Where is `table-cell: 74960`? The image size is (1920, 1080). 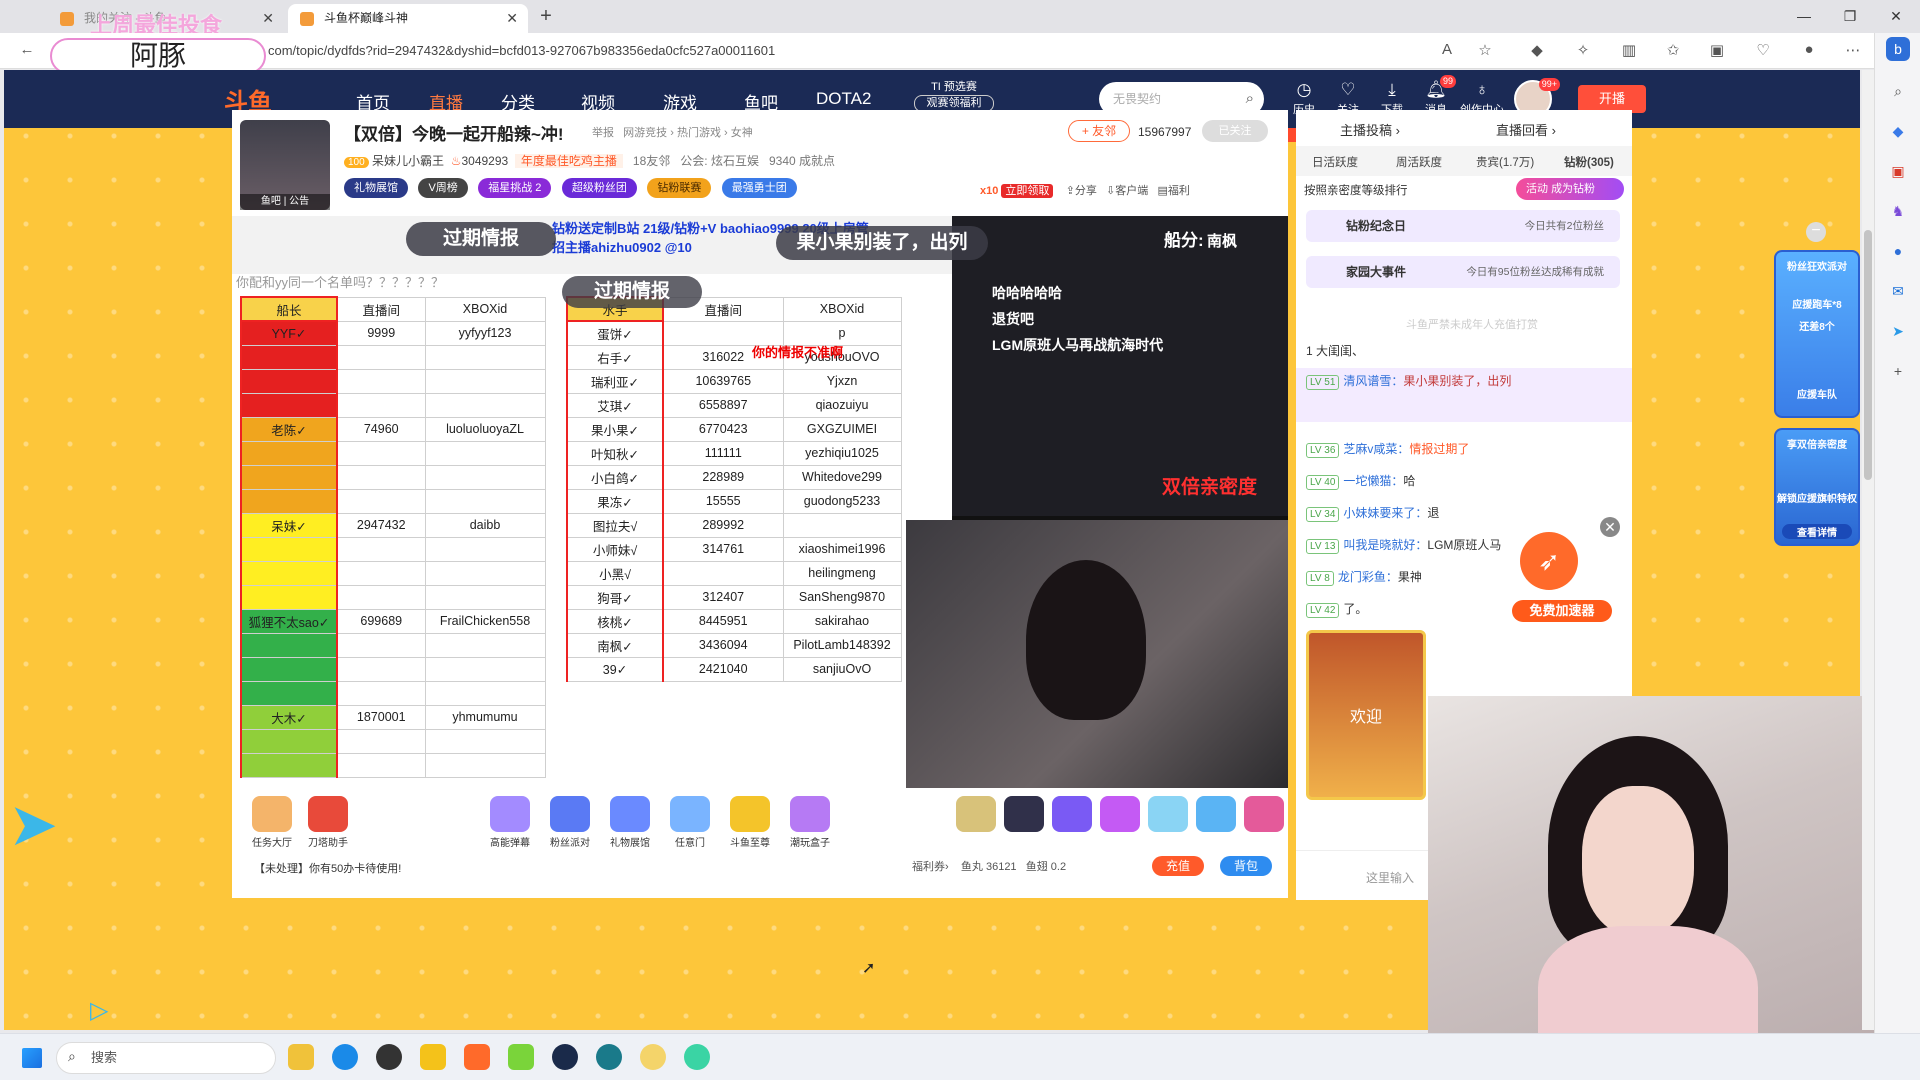 table-cell: 74960 is located at coordinates (381, 429).